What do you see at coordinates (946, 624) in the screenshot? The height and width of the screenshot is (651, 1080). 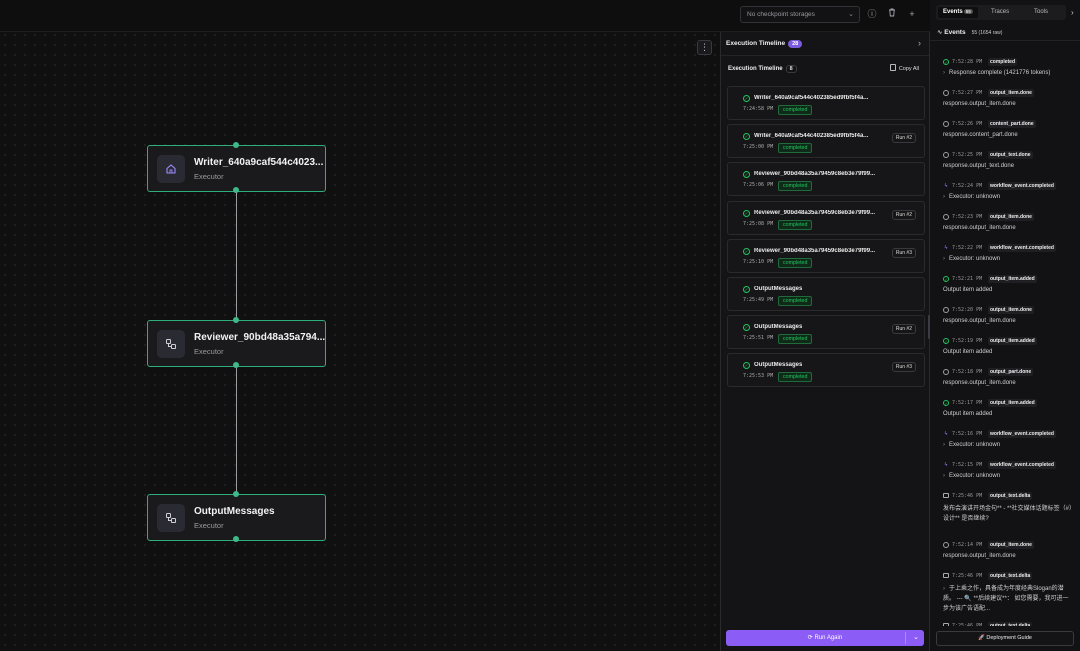 I see `message-icon` at bounding box center [946, 624].